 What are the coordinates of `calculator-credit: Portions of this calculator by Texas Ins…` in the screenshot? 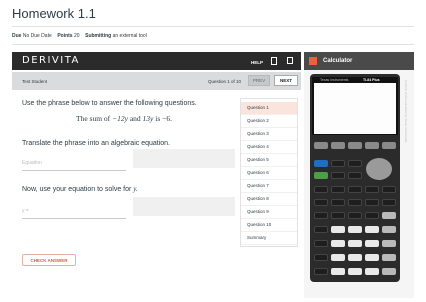 It's located at (406, 111).